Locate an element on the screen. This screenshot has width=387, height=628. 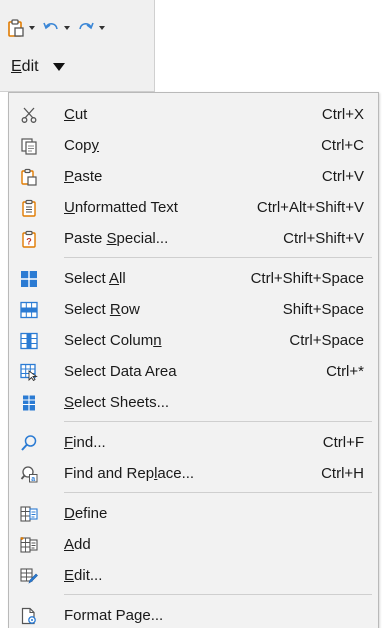
menu-item-shortcut: Ctrl+Shift+V is located at coordinates (323, 238).